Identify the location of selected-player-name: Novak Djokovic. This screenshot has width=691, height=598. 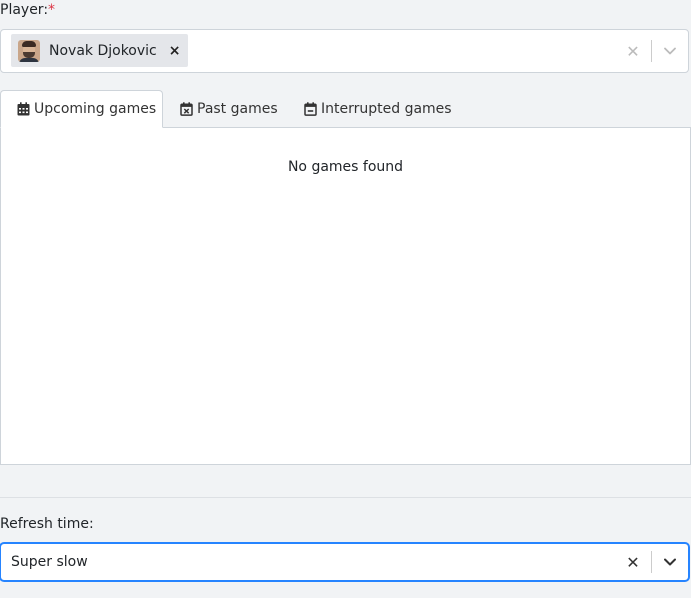
(103, 50).